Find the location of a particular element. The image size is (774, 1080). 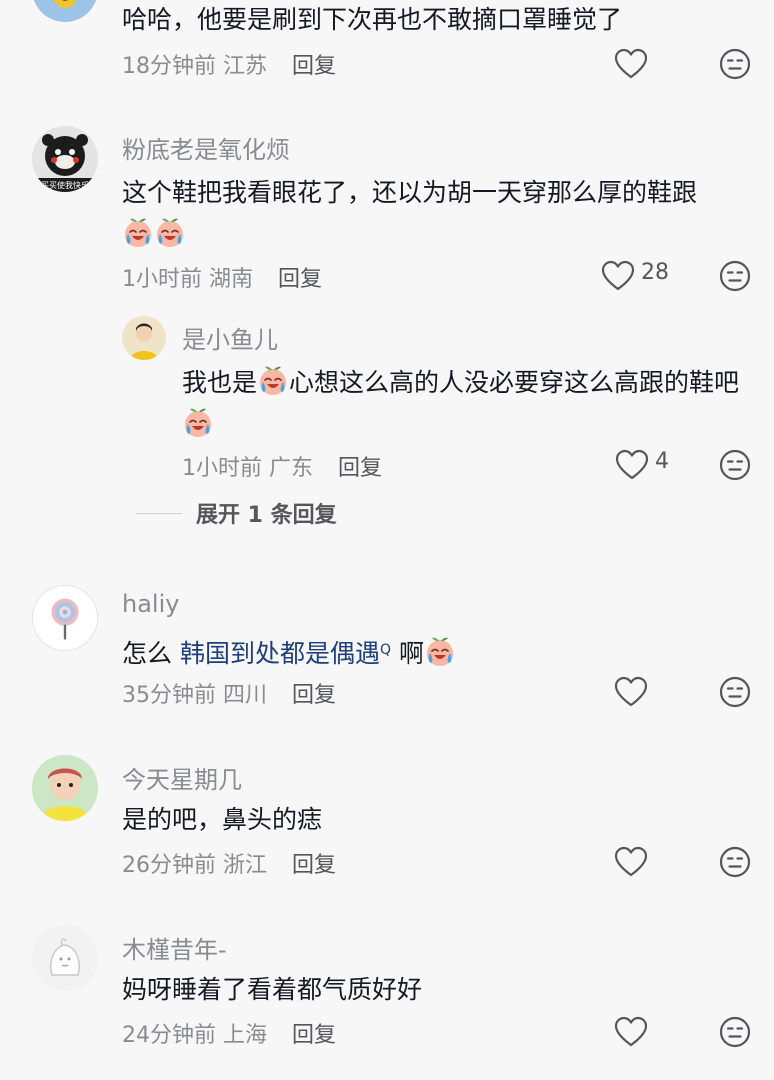

comment-username: 粉底老是氧化烦 is located at coordinates (206, 147).